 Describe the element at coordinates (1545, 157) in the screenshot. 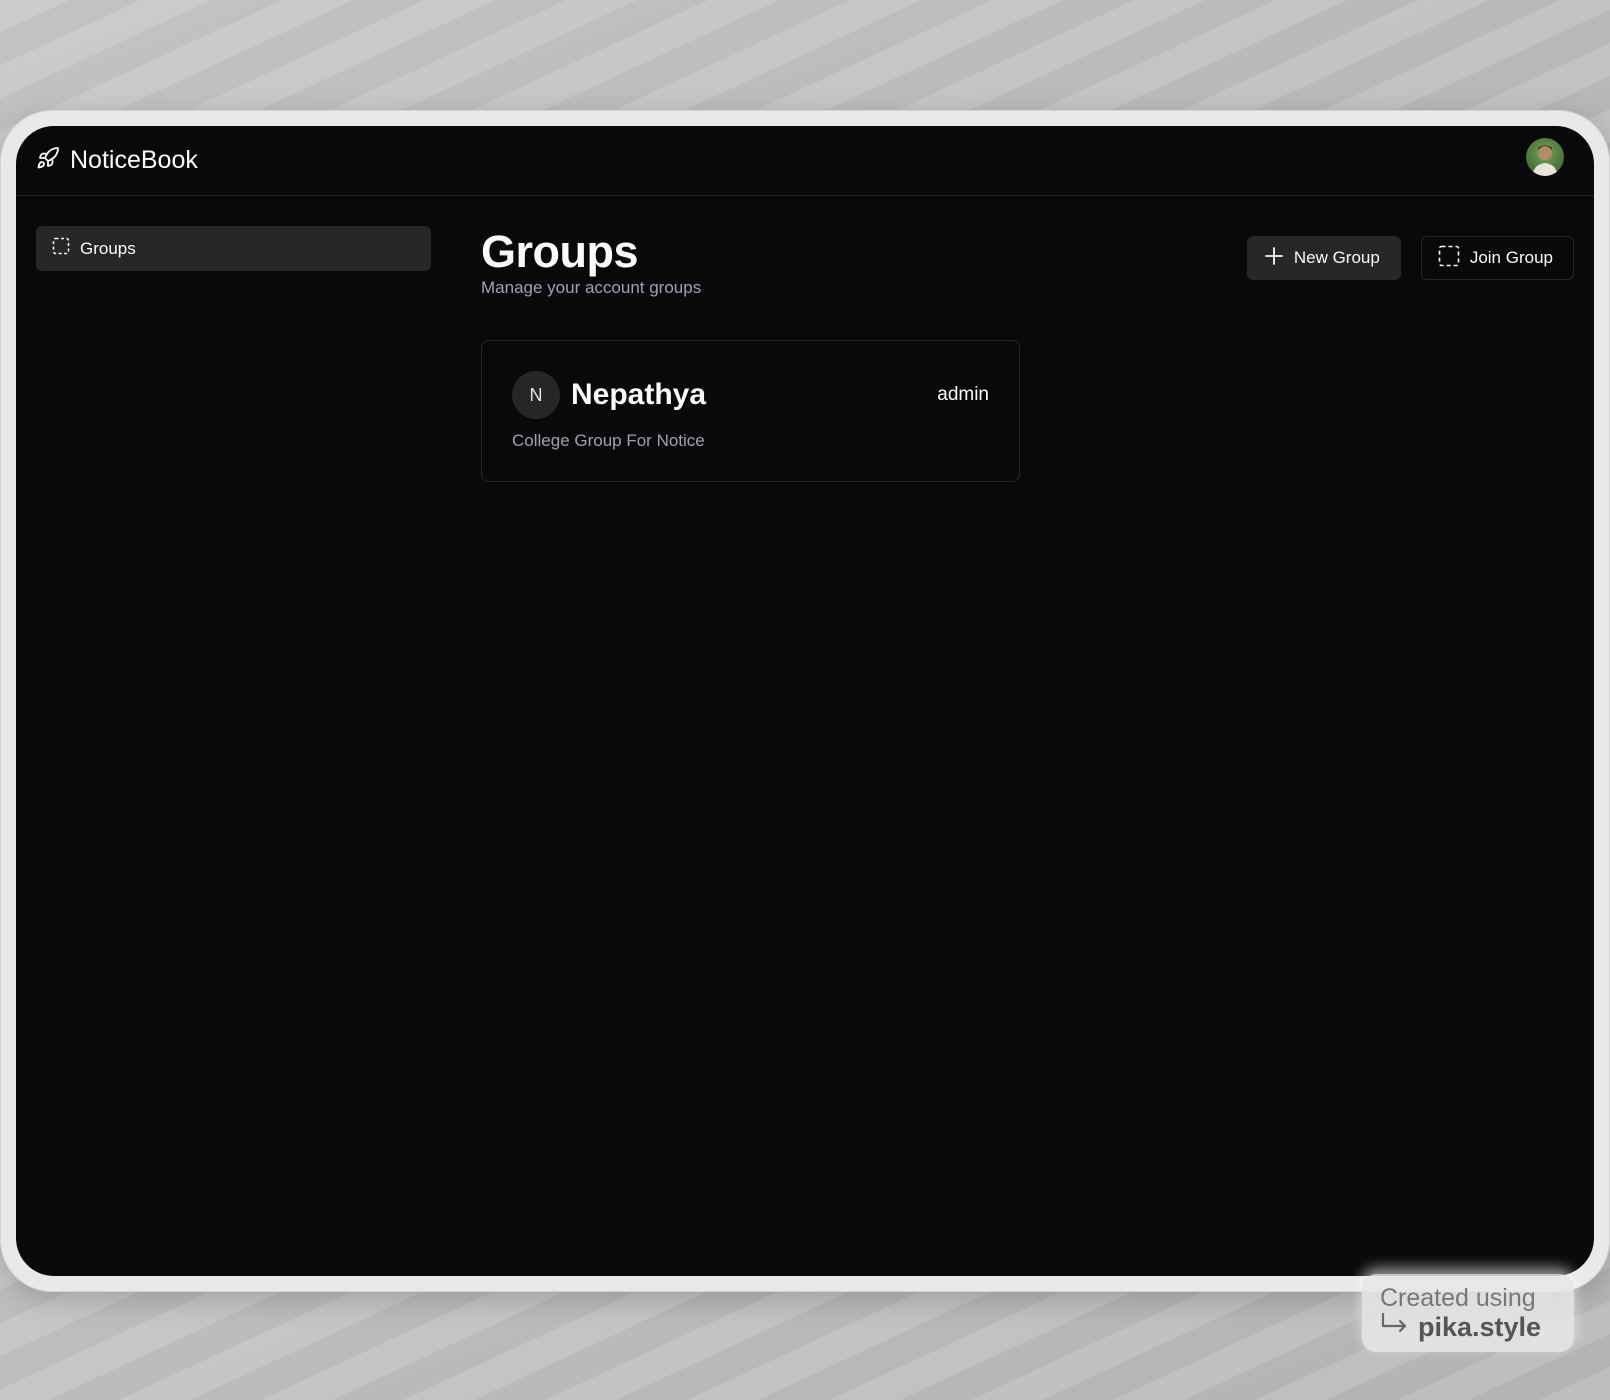

I see `user-avatar` at that location.